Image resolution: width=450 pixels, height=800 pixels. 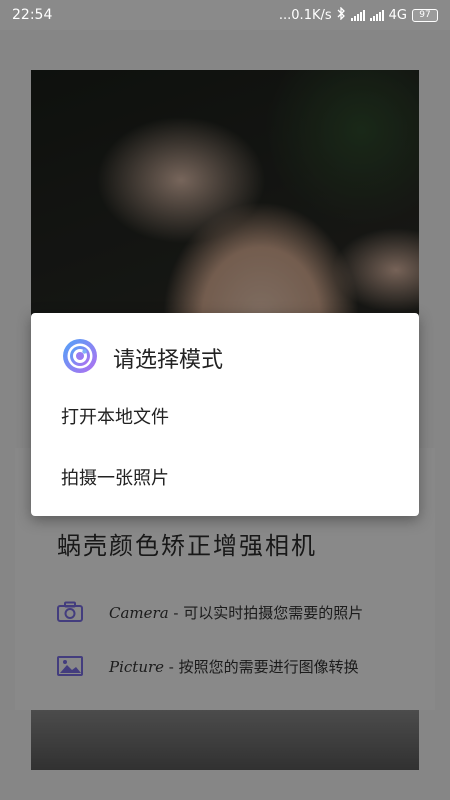 What do you see at coordinates (397, 15) in the screenshot?
I see `network-type: 4G` at bounding box center [397, 15].